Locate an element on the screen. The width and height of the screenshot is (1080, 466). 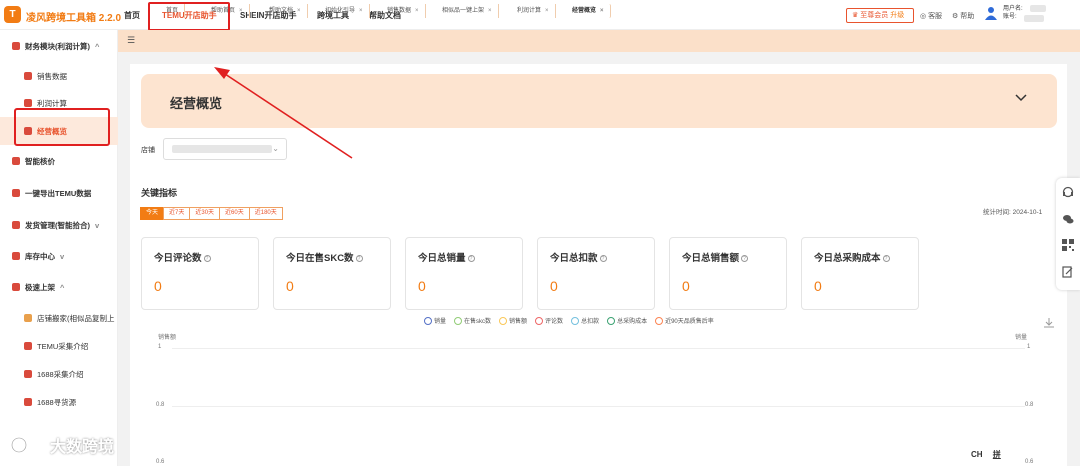
menu-toggle-icon: ☰ is located at coordinates (131, 40).